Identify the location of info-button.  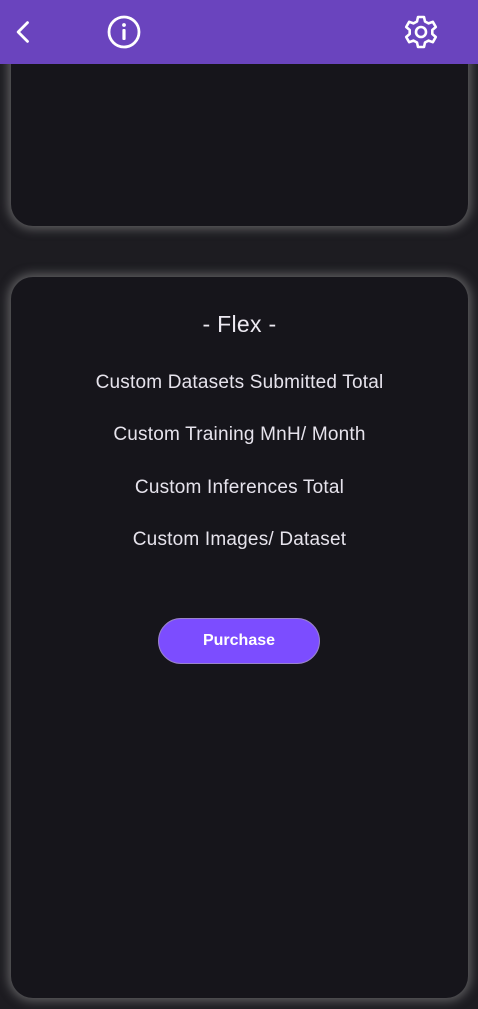
(124, 32).